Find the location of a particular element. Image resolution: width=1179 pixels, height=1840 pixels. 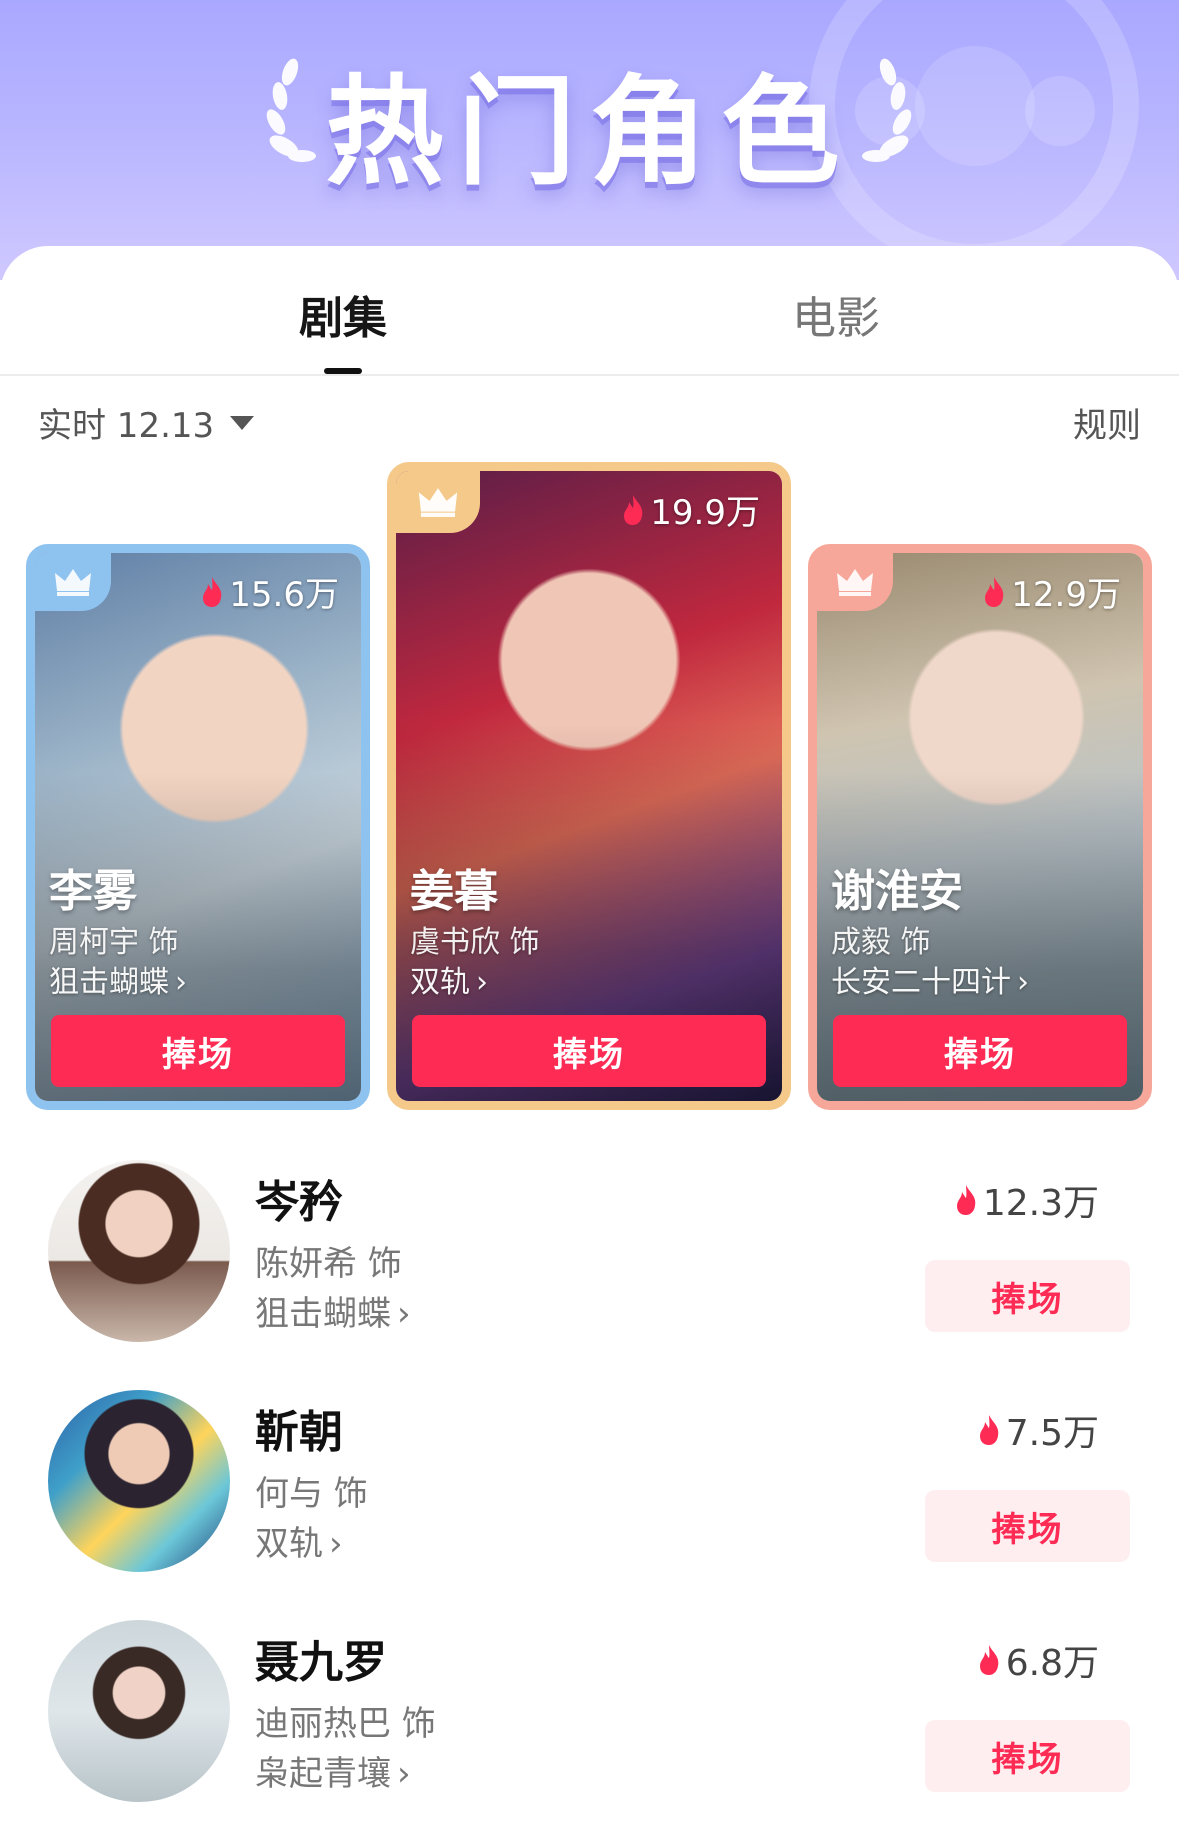

actor-name: 周柯宇 饰 is located at coordinates (114, 942).